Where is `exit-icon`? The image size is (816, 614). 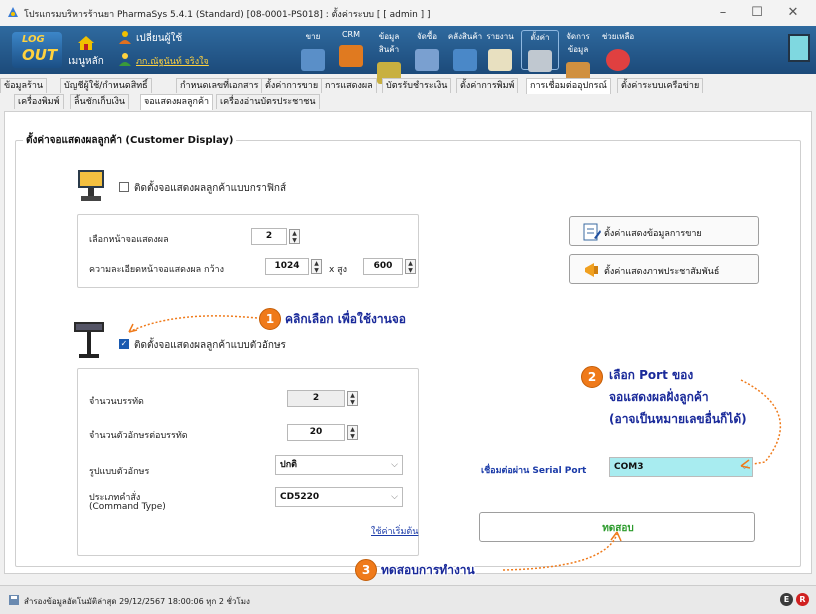 exit-icon is located at coordinates (799, 48).